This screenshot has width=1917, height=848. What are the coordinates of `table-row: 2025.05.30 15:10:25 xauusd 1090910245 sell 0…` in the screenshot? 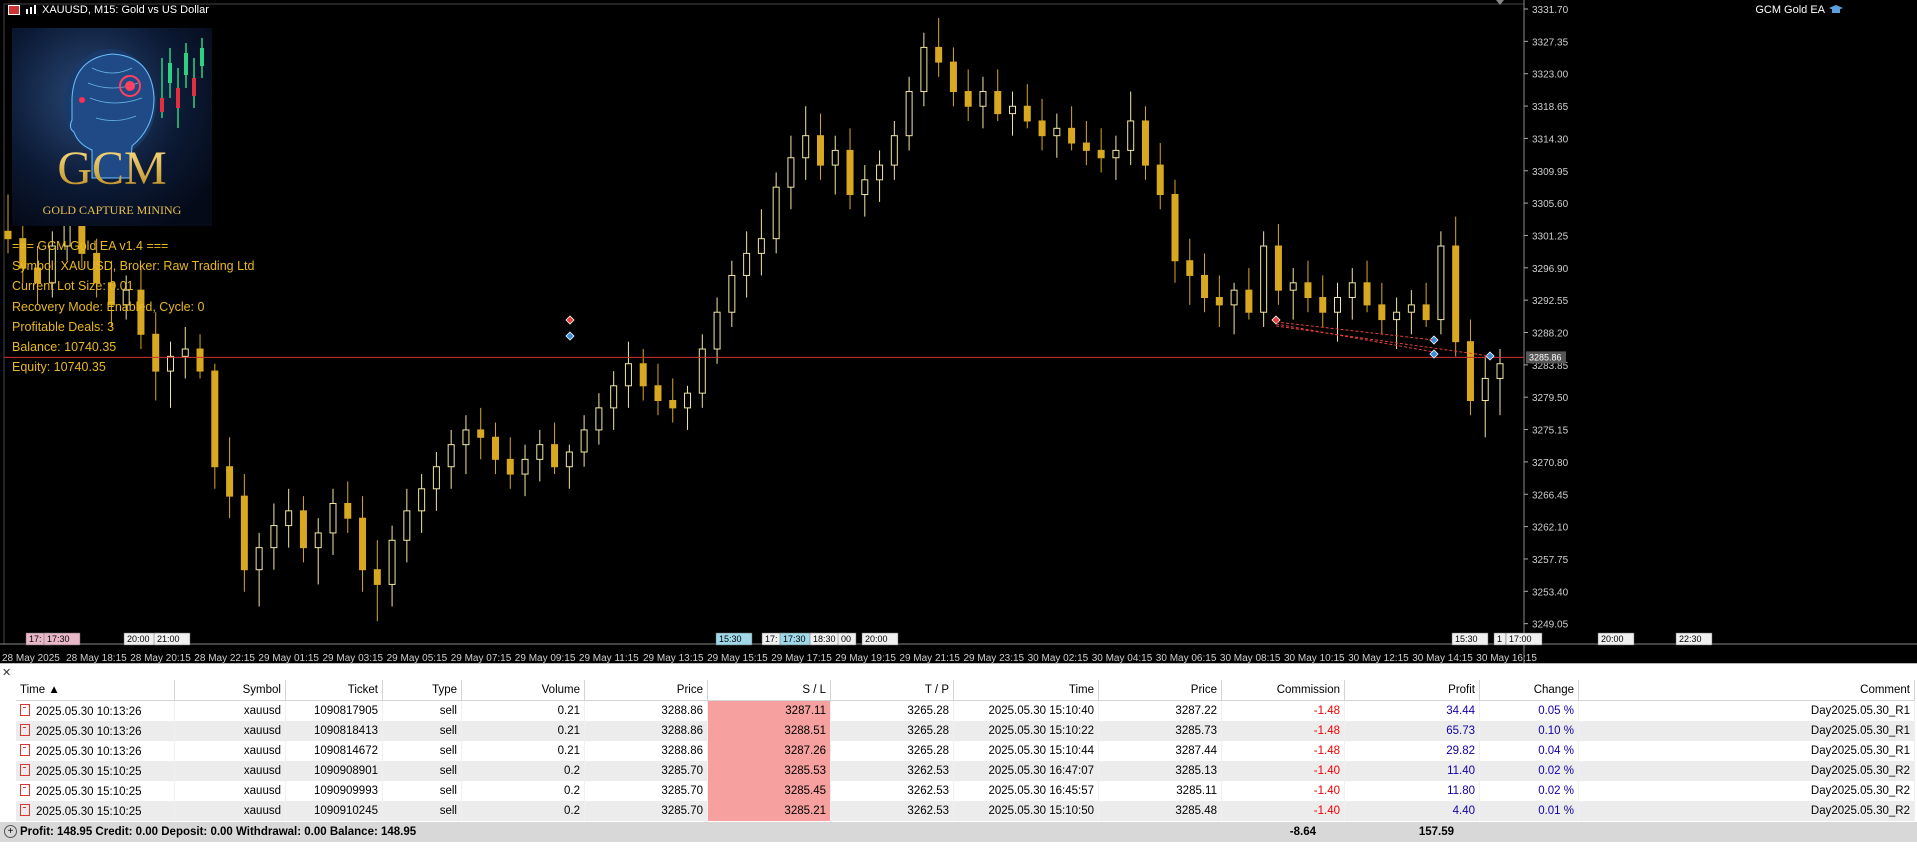 It's located at (965, 811).